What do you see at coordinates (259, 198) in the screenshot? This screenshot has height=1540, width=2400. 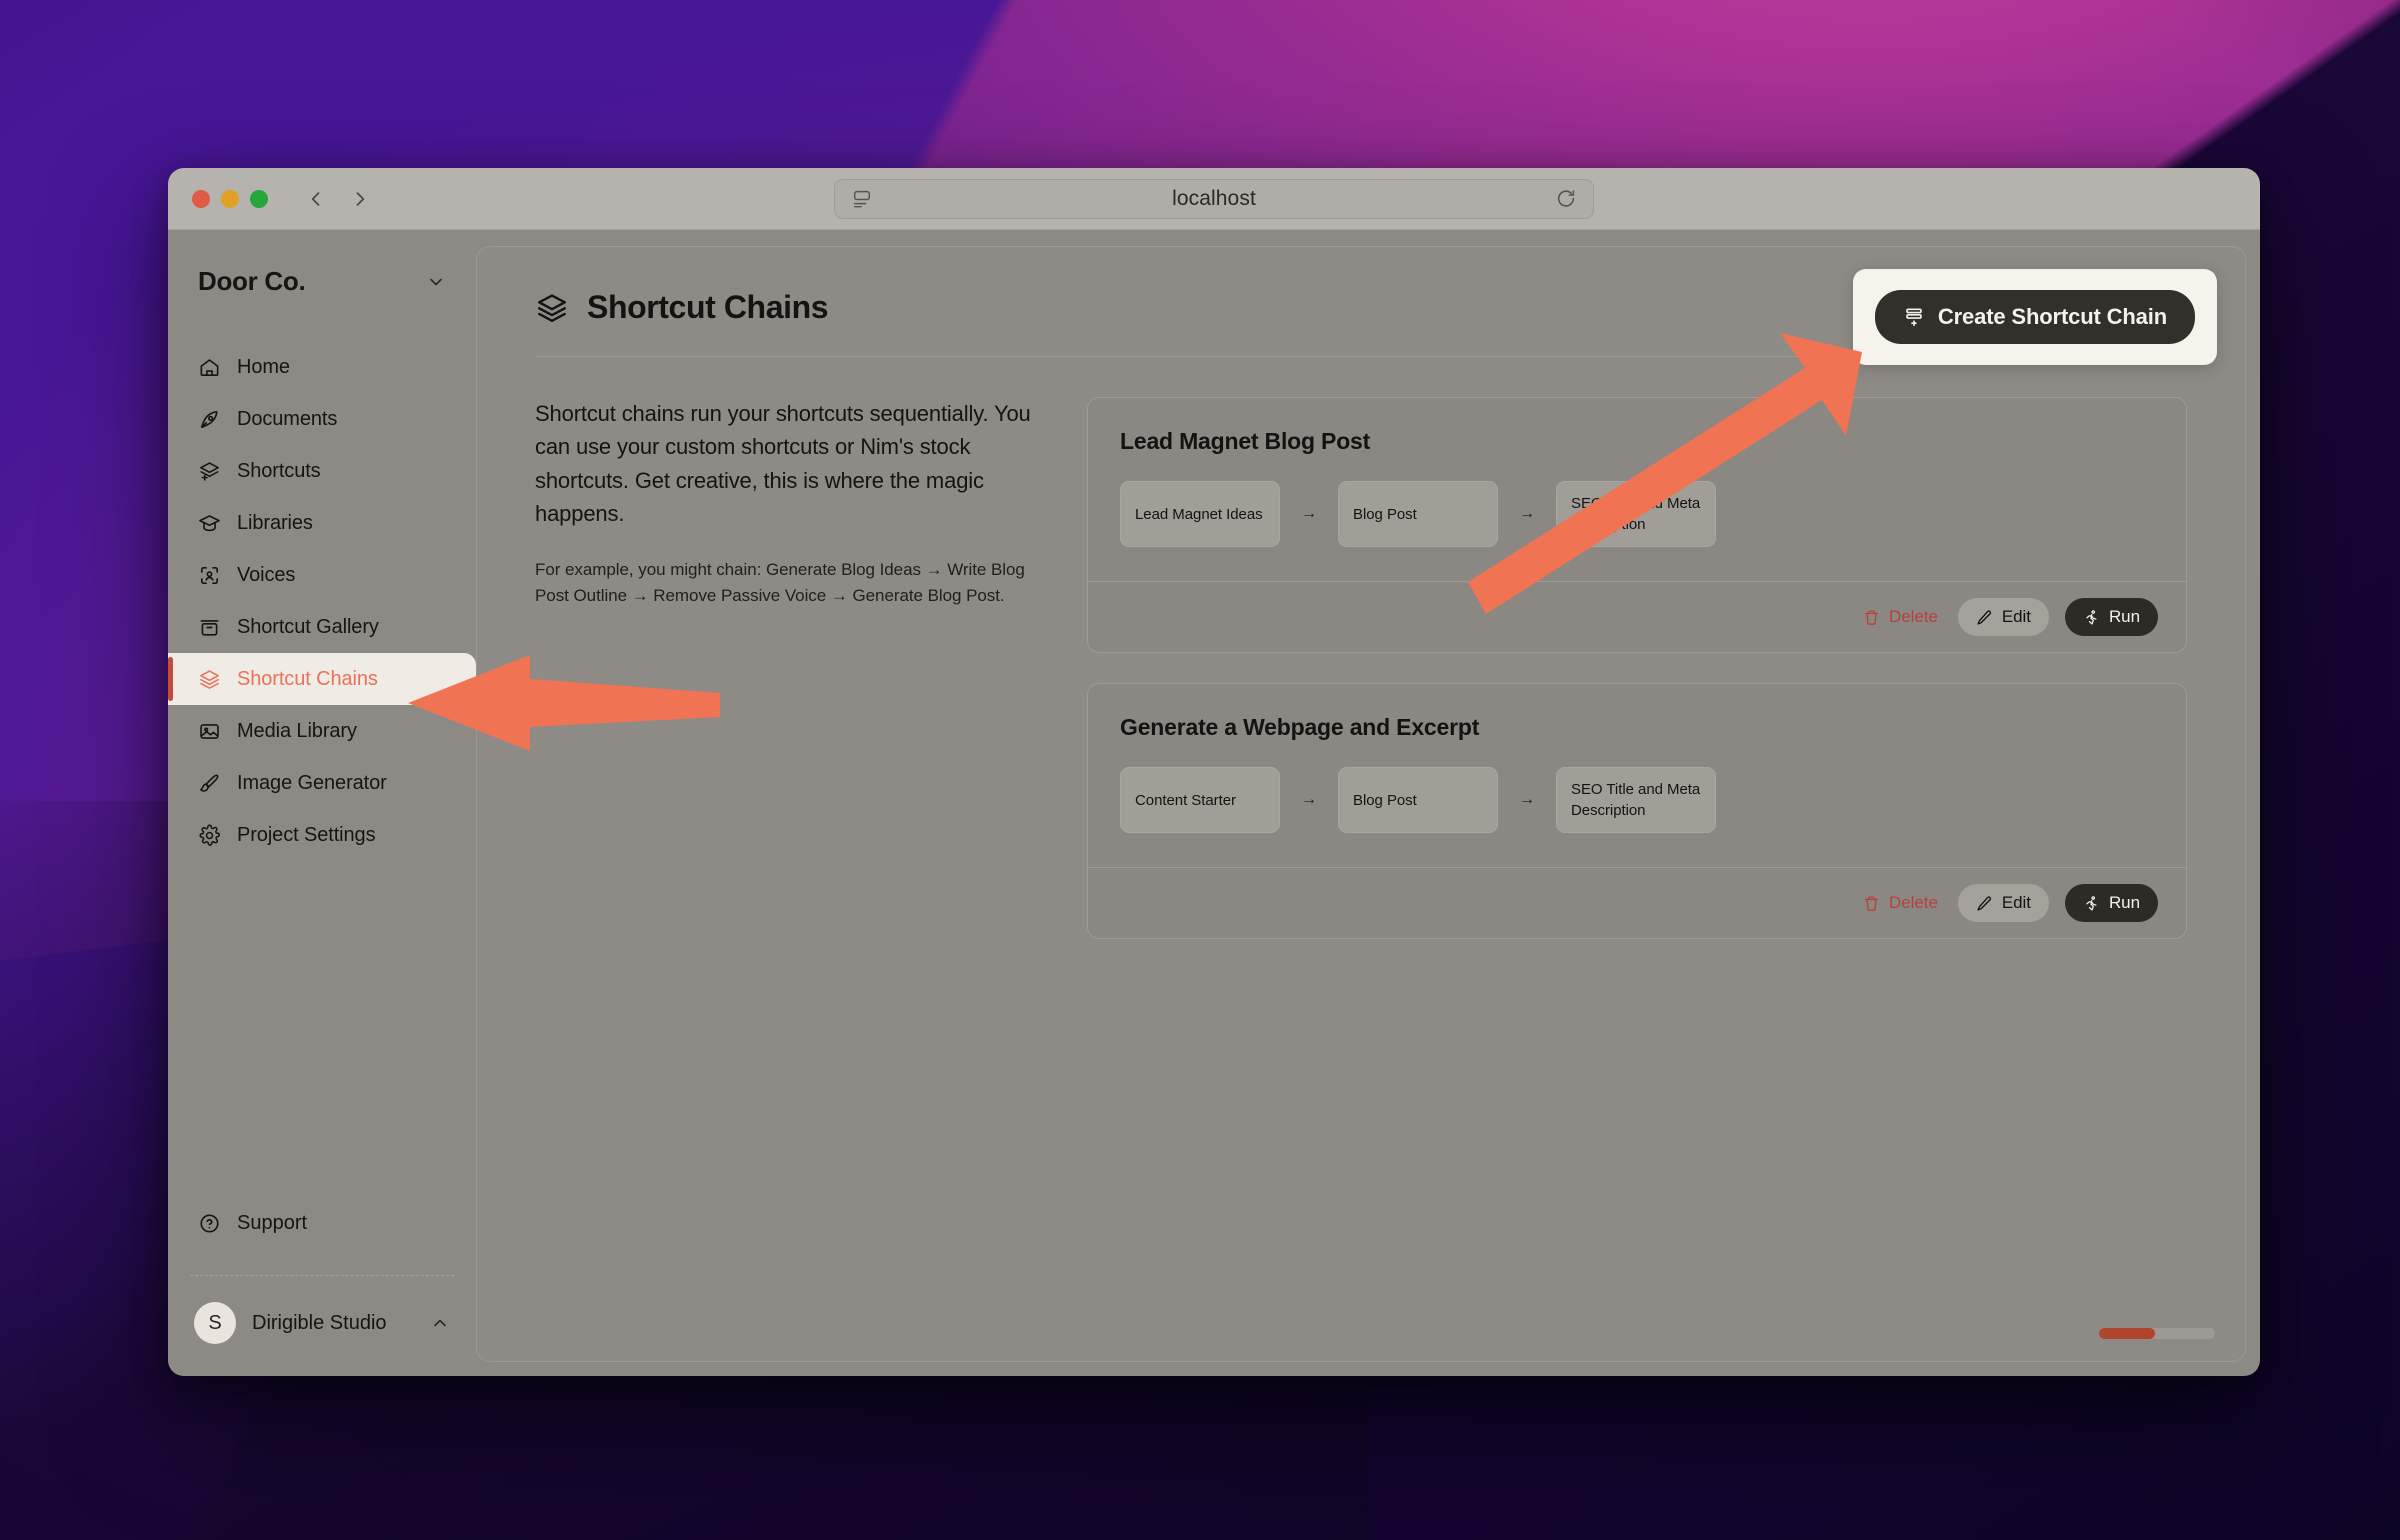 I see `zoom-window-button` at bounding box center [259, 198].